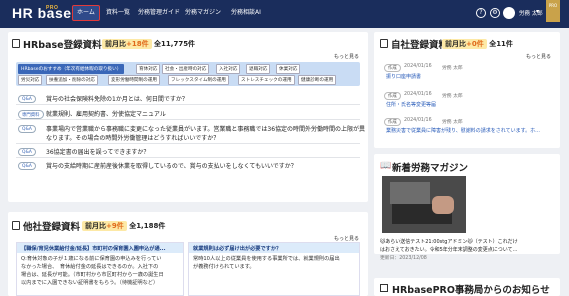 Image resolution: width=569 pixels, height=296 pixels. What do you see at coordinates (288, 69) in the screenshot?
I see `tag-item: 休業対応` at bounding box center [288, 69].